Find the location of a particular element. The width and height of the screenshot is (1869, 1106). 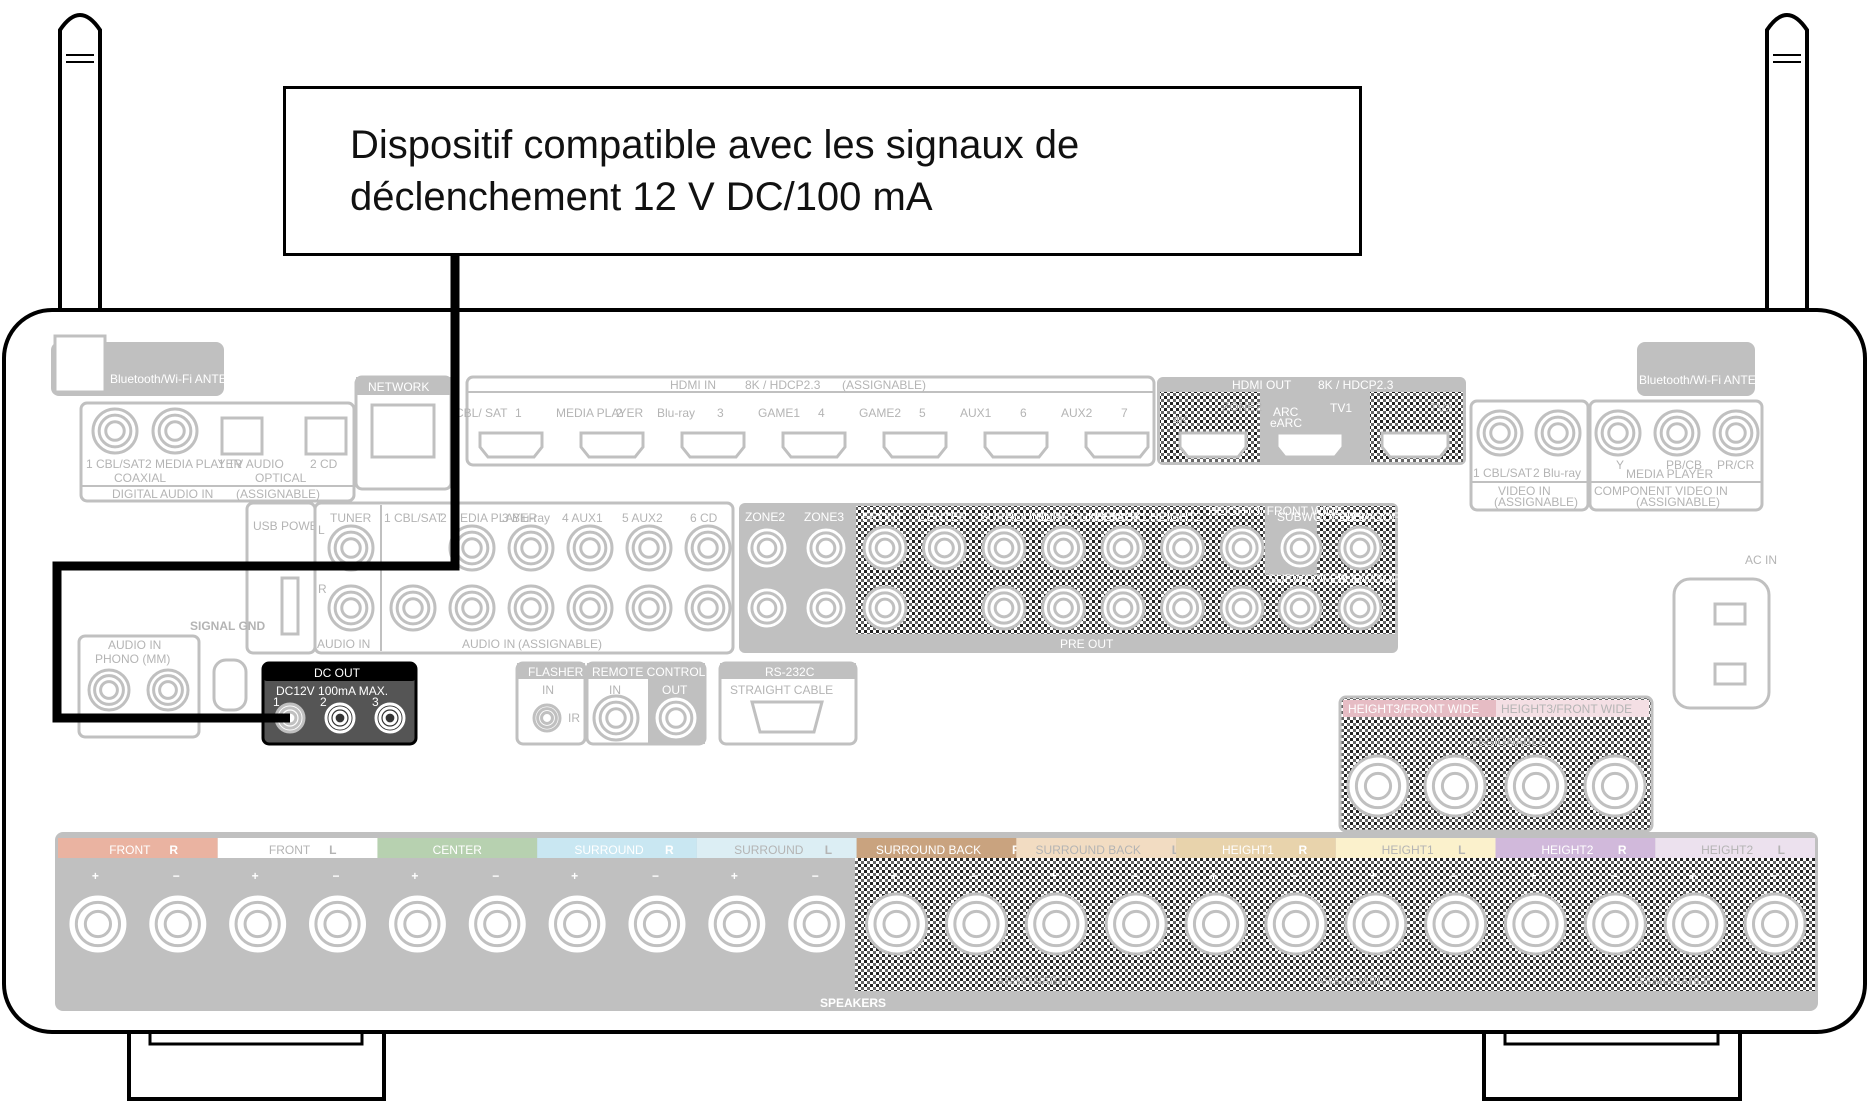

remote-out-jack is located at coordinates (676, 718).